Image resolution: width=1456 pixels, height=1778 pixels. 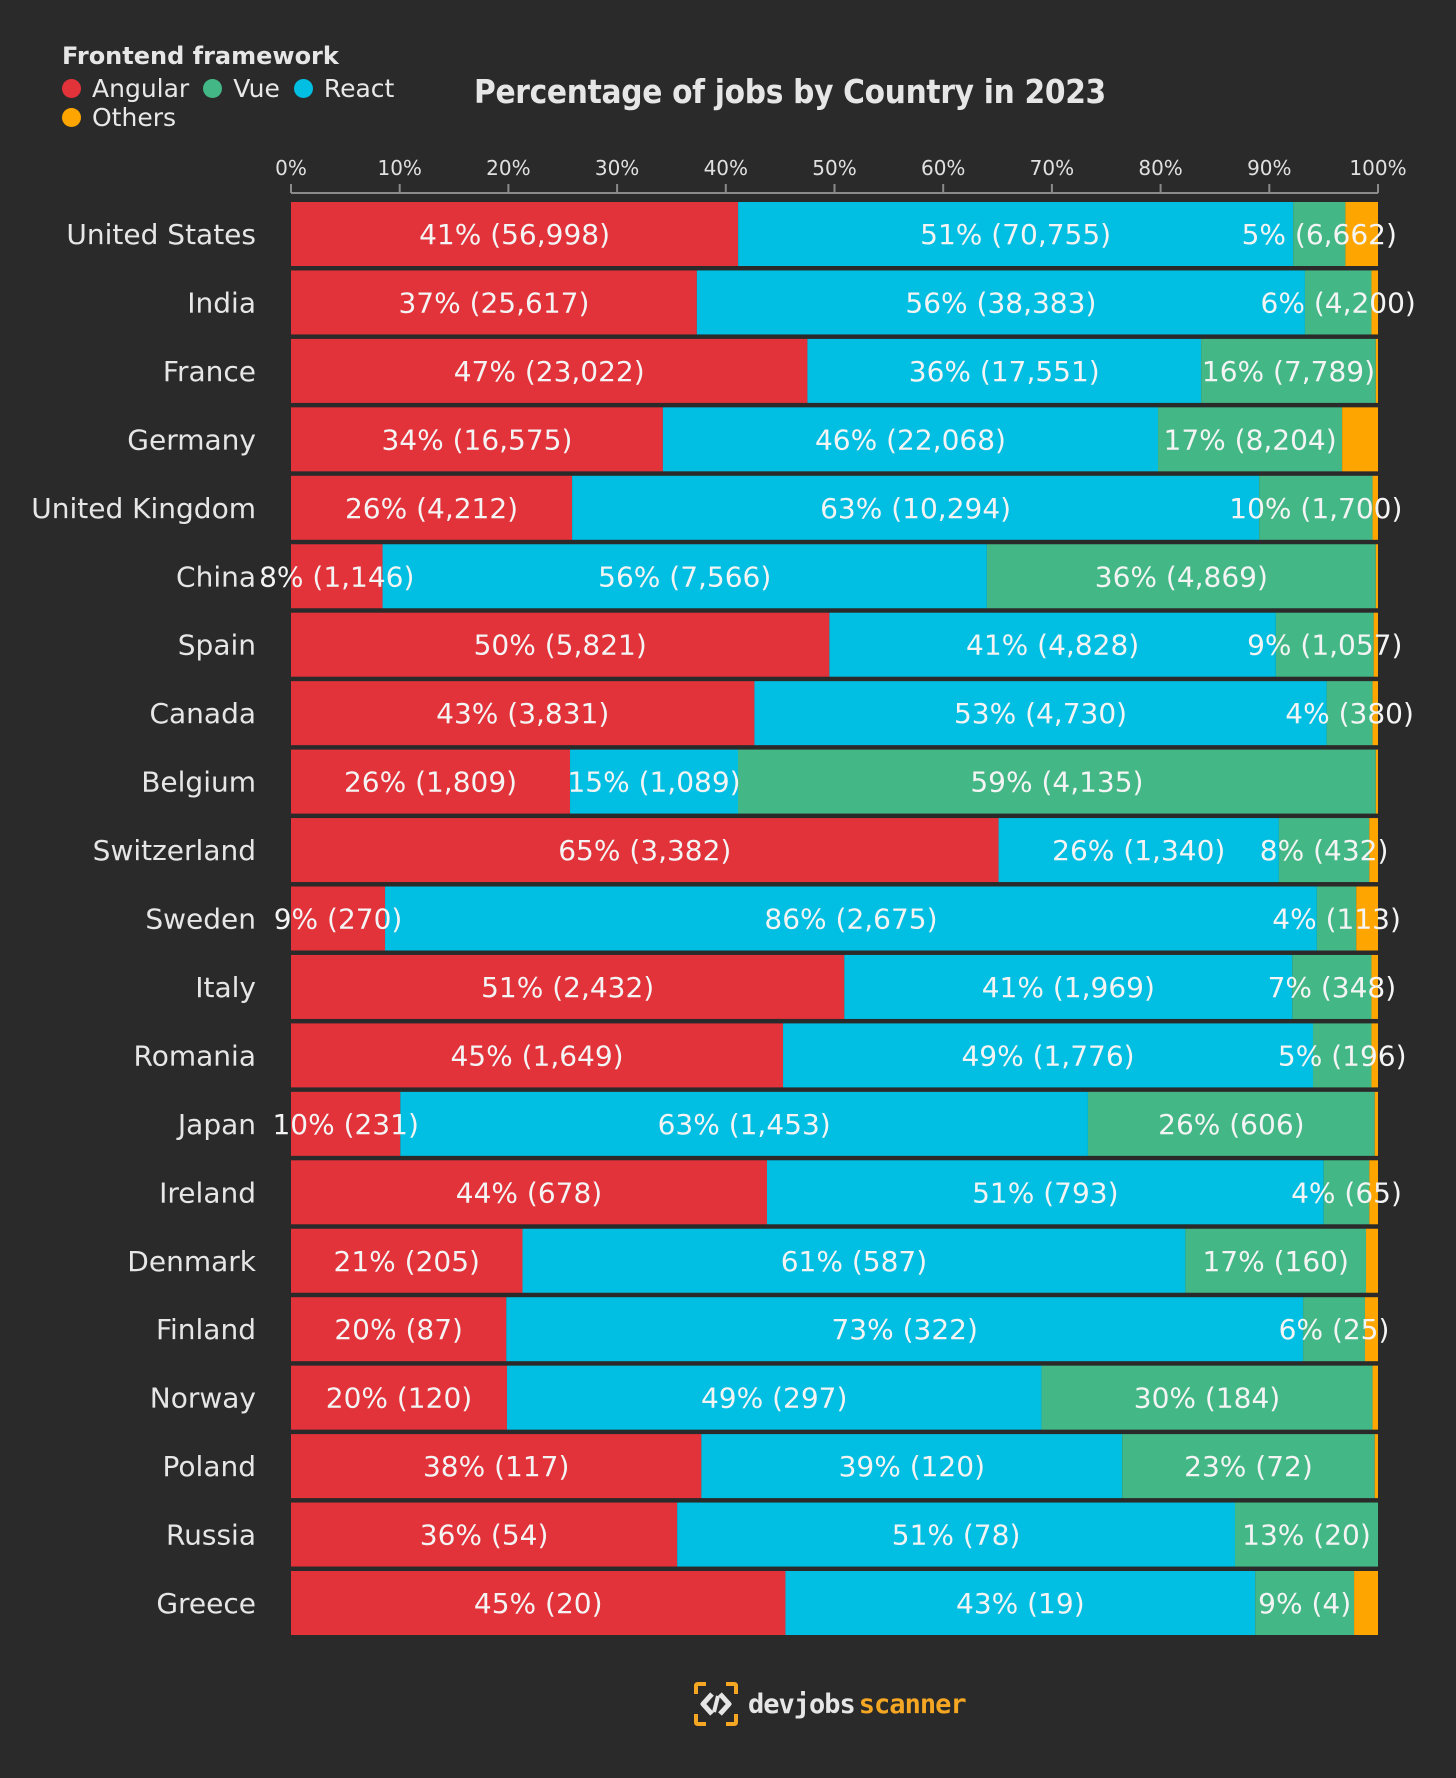 What do you see at coordinates (202, 713) in the screenshot?
I see `country-label: Canada` at bounding box center [202, 713].